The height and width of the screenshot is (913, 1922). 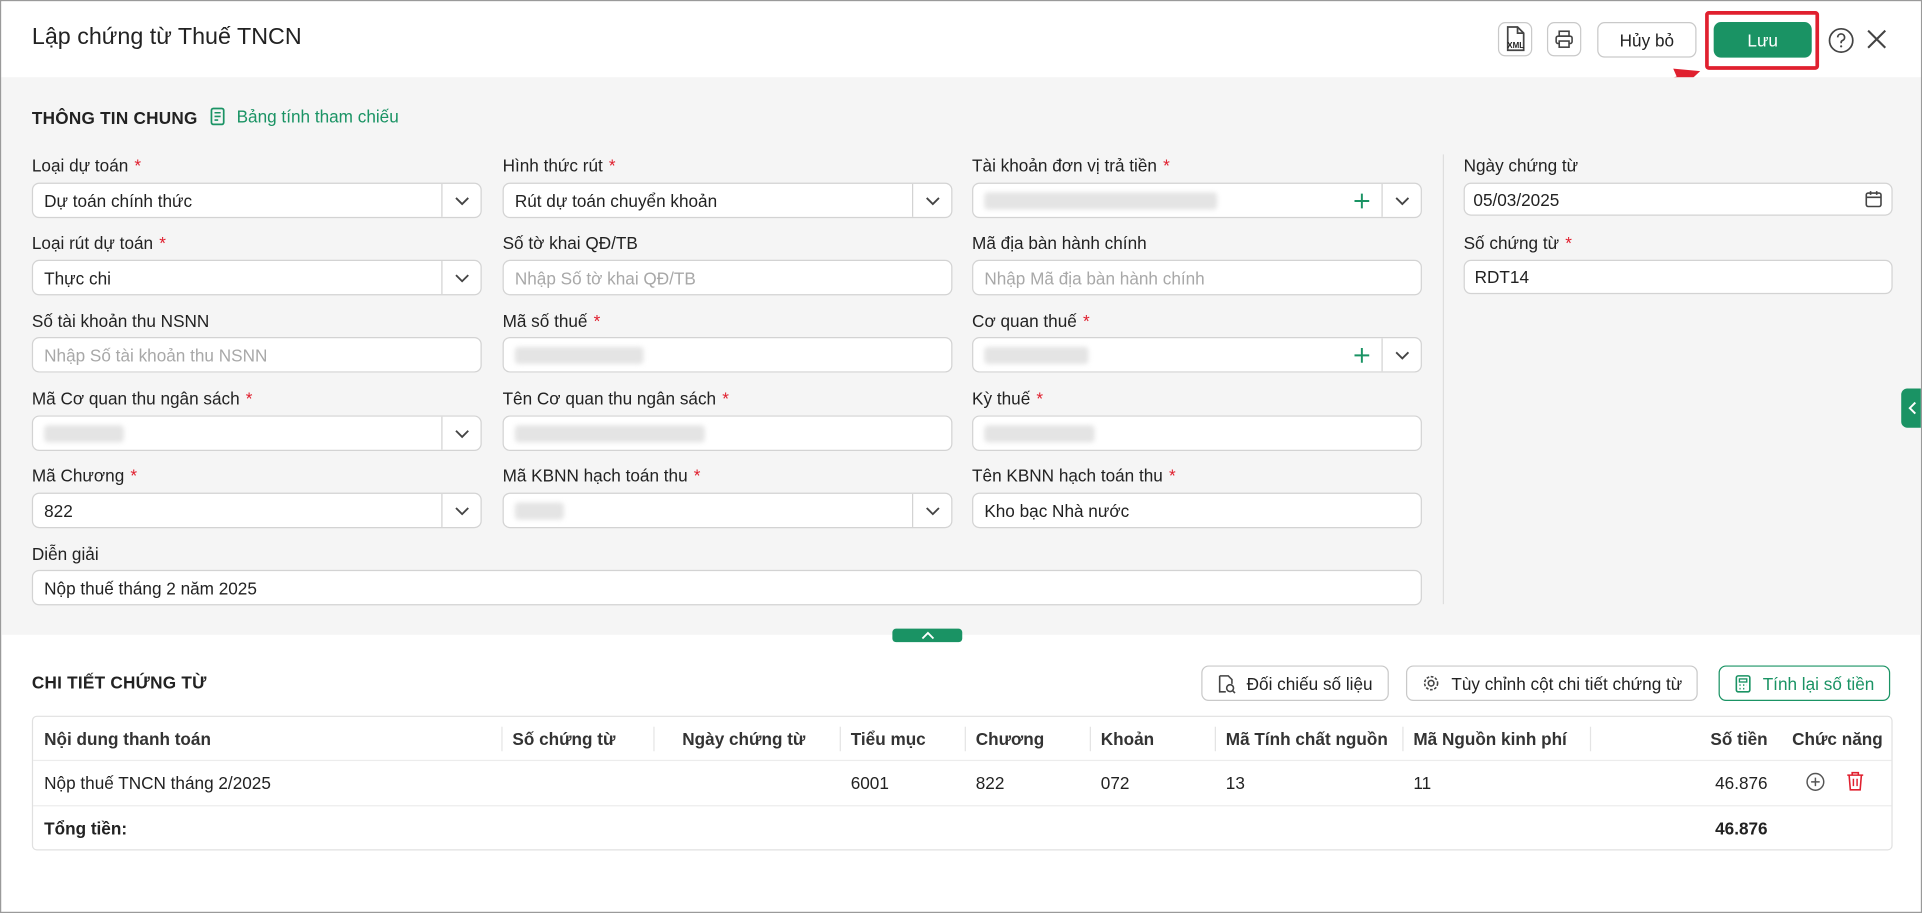 I want to click on col-header-khoan: Khoản, so click(x=1127, y=739).